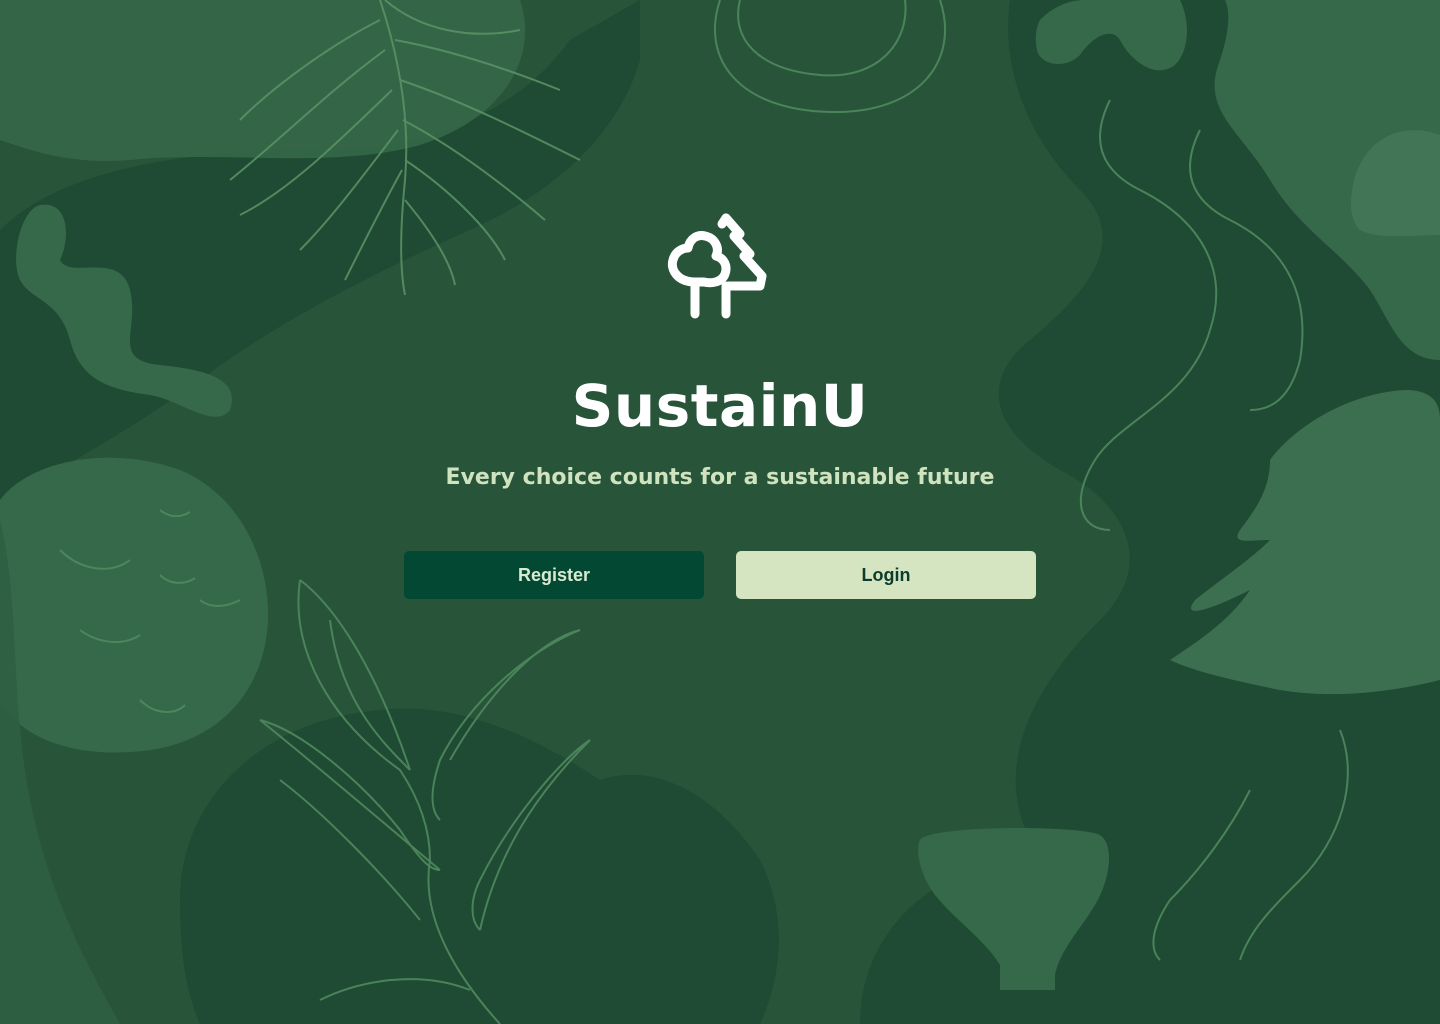 The width and height of the screenshot is (1440, 1024). What do you see at coordinates (554, 575) in the screenshot?
I see `register-button: Register` at bounding box center [554, 575].